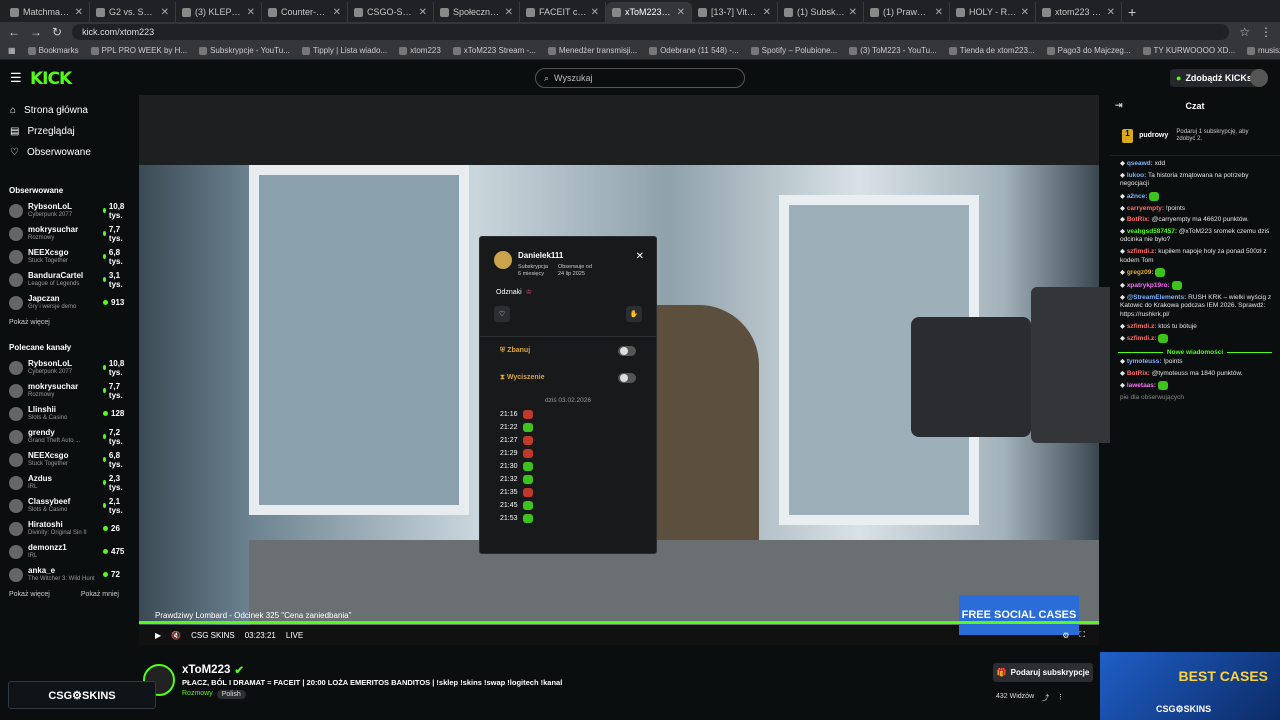  Describe the element at coordinates (64, 482) in the screenshot. I see `sidebar-channel: Azdus IRL 2,3 tys.` at that location.